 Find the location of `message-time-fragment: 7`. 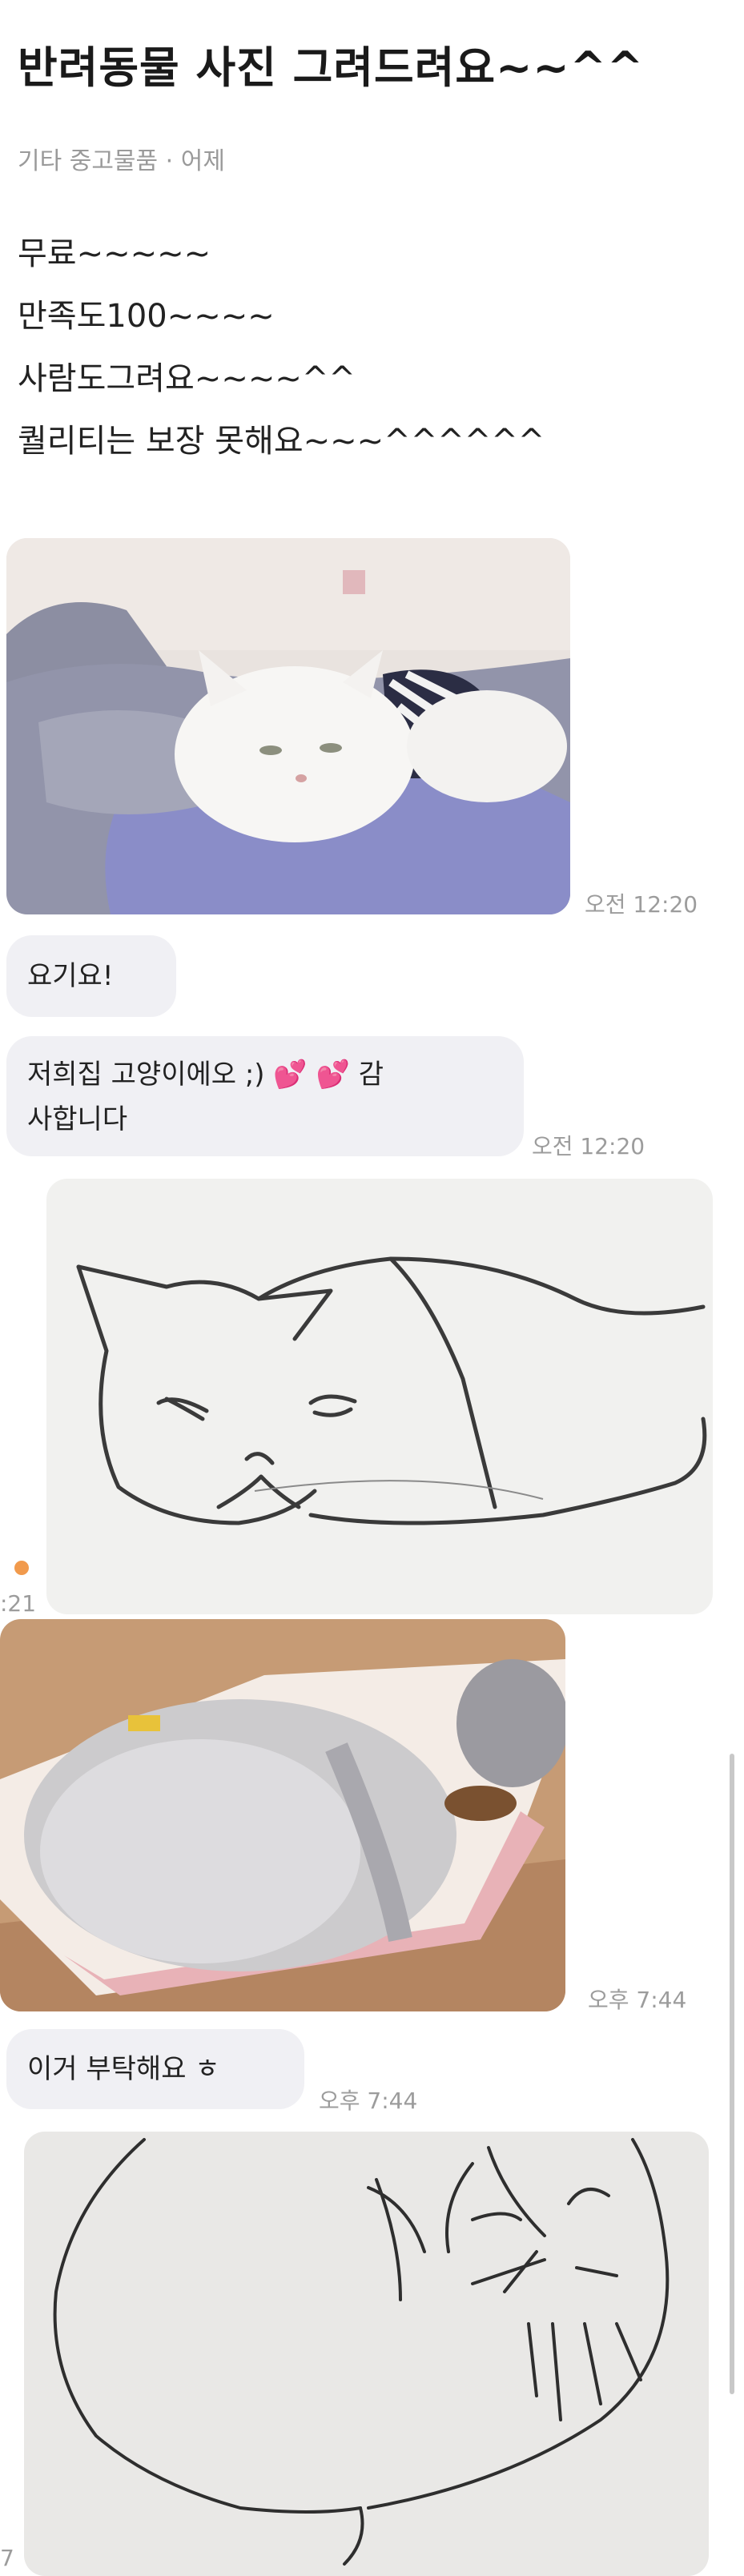

message-time-fragment: 7 is located at coordinates (7, 2558).